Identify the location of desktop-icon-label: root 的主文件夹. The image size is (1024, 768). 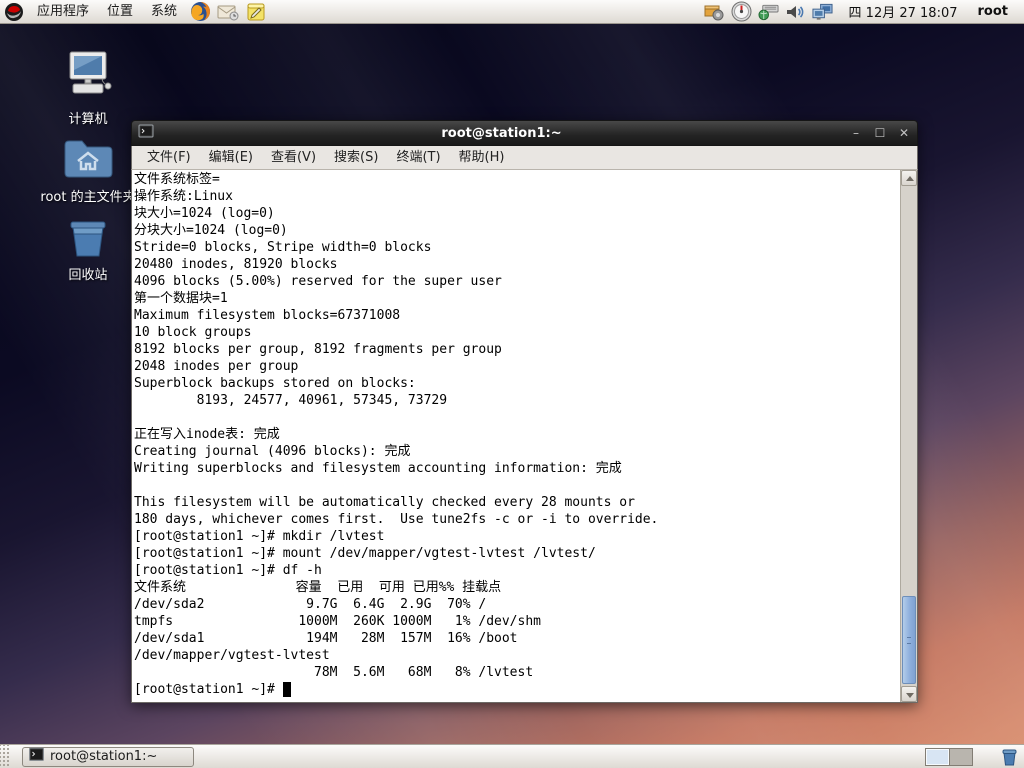
(88, 197).